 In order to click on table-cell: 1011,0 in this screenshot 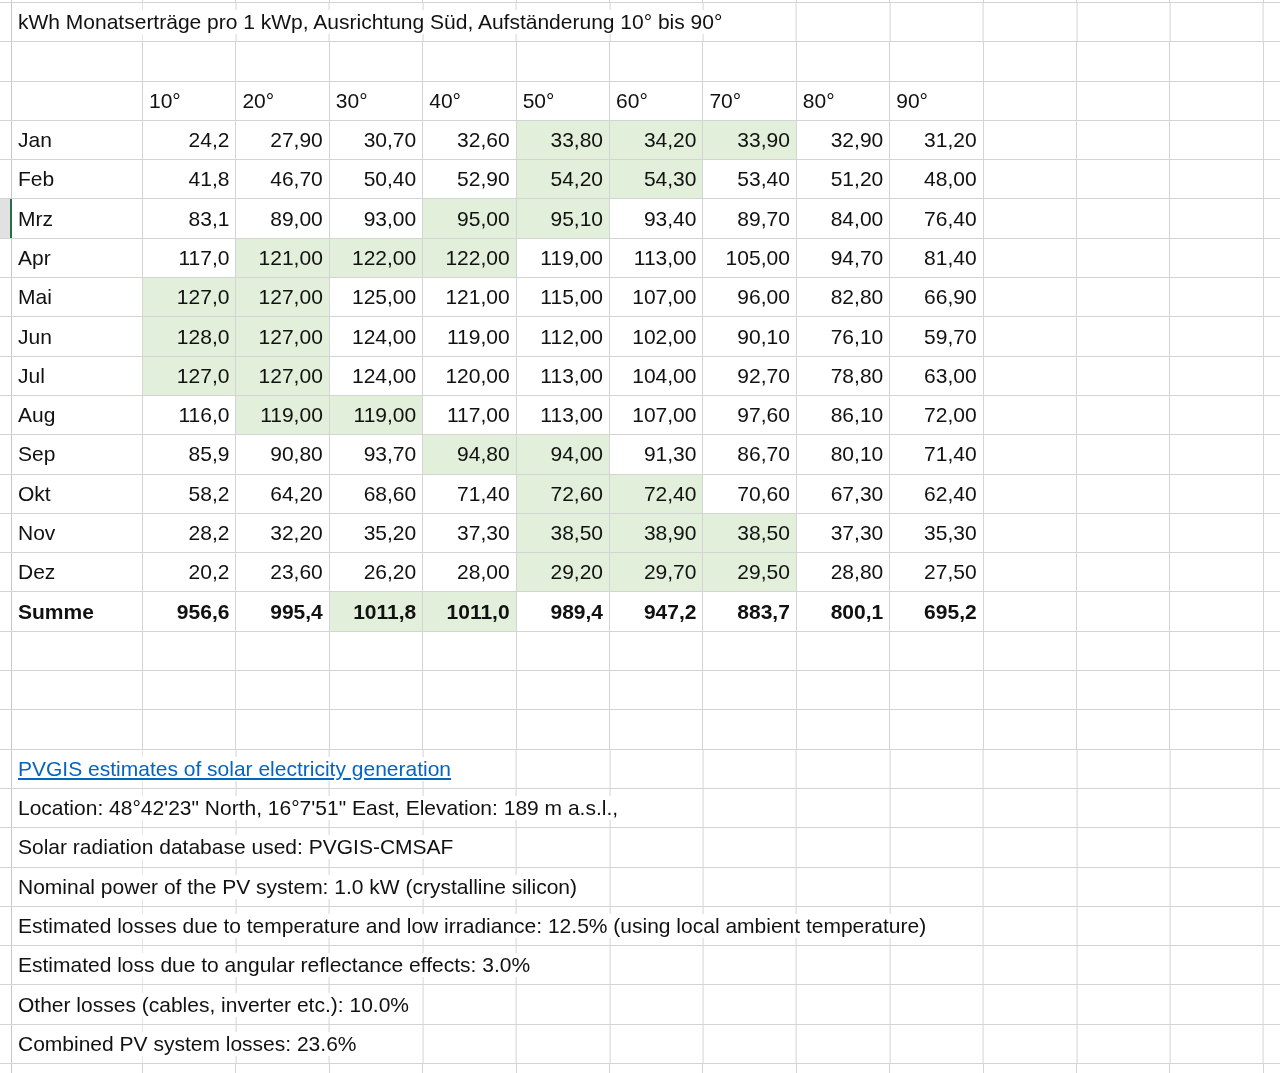, I will do `click(470, 611)`.